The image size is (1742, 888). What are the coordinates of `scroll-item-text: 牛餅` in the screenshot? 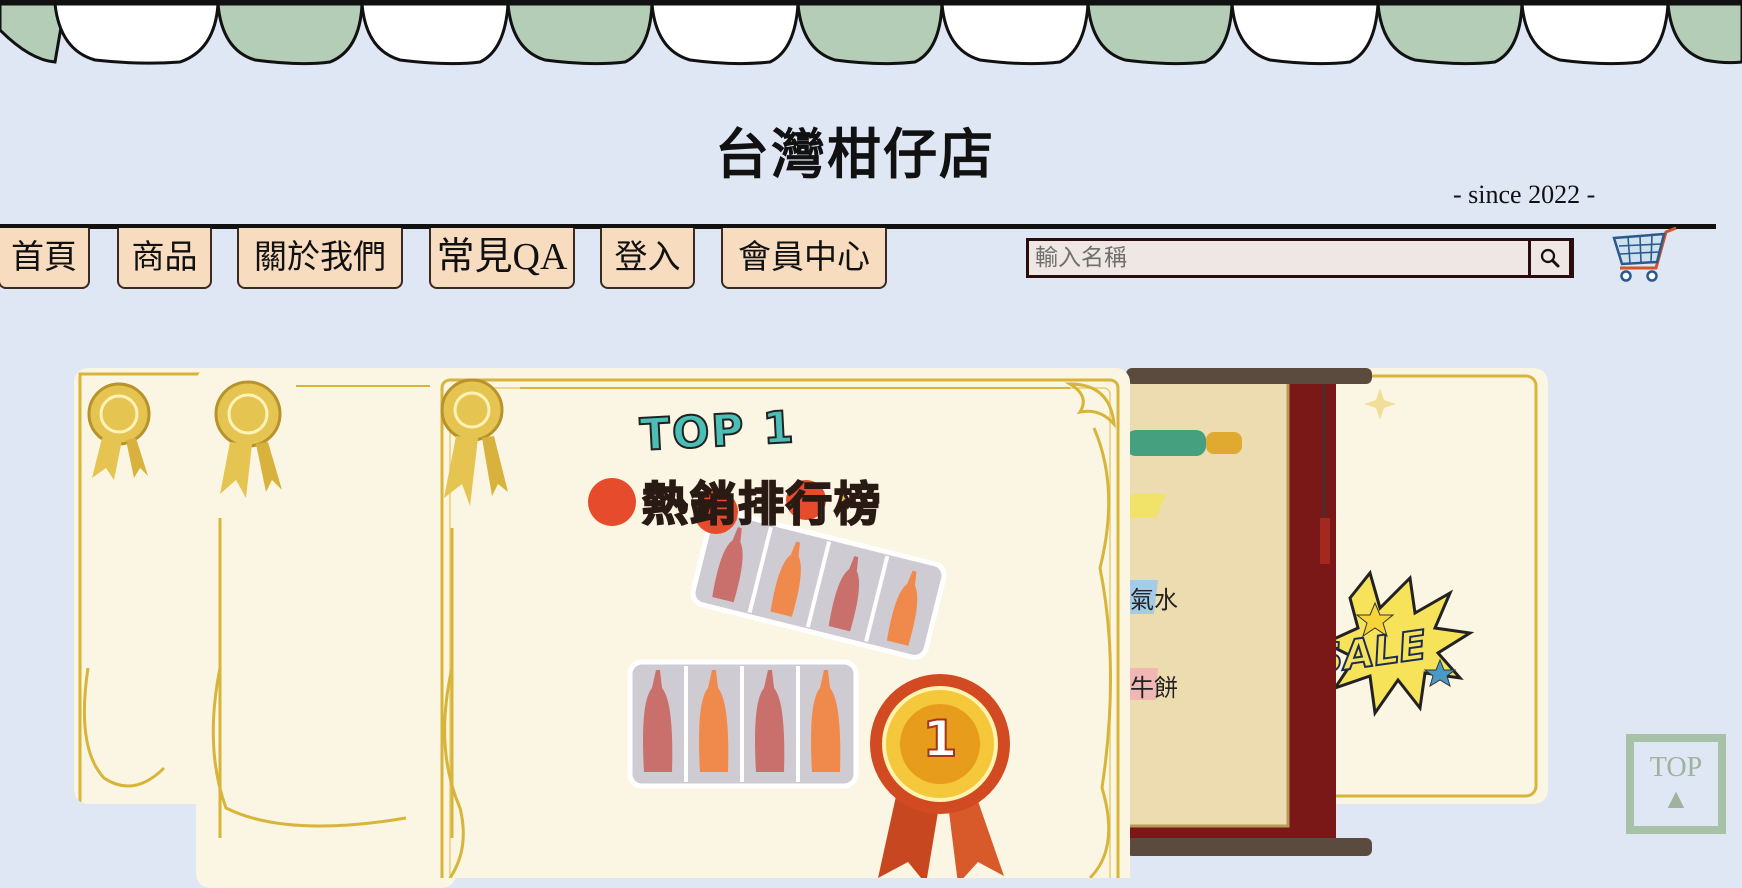 It's located at (1154, 688).